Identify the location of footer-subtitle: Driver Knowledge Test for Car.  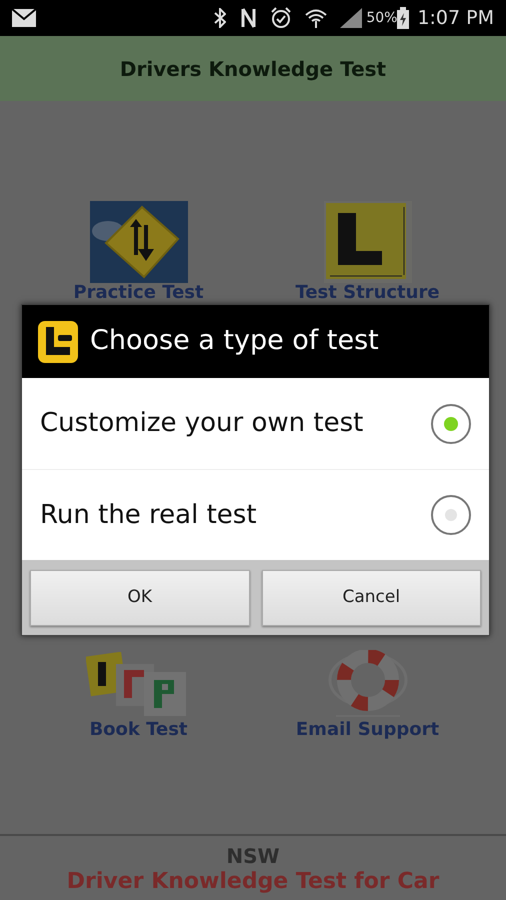
(253, 882).